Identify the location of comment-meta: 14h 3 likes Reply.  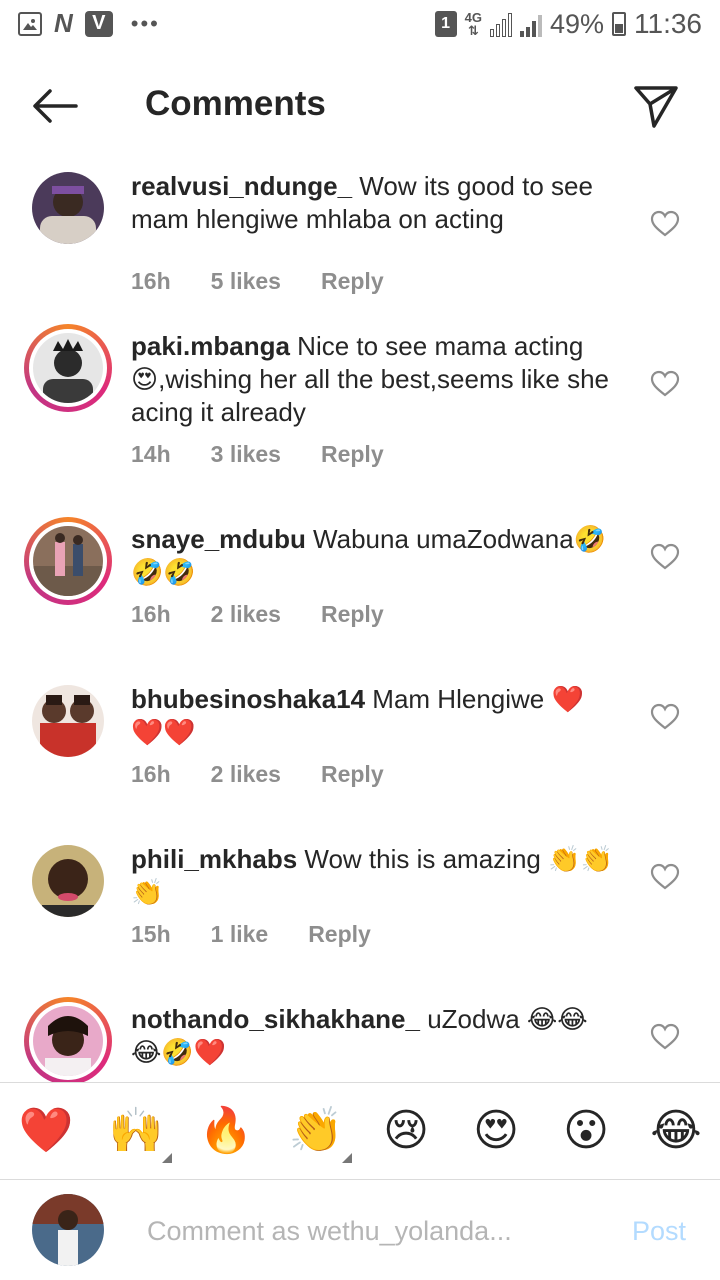
(257, 454).